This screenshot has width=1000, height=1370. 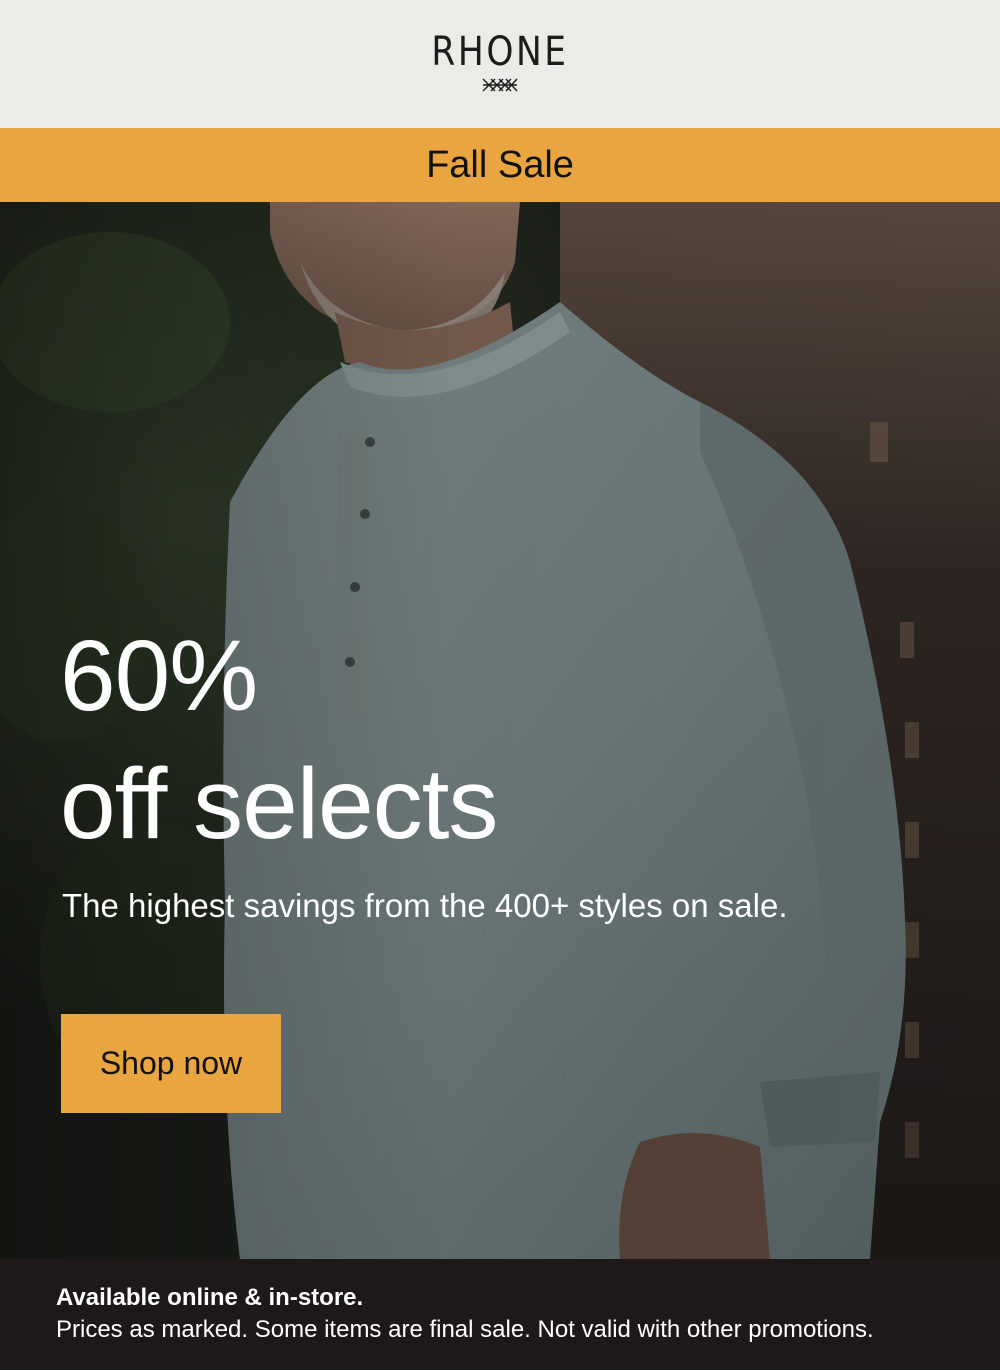 I want to click on hero-headline-line1: 60%, so click(x=159, y=676).